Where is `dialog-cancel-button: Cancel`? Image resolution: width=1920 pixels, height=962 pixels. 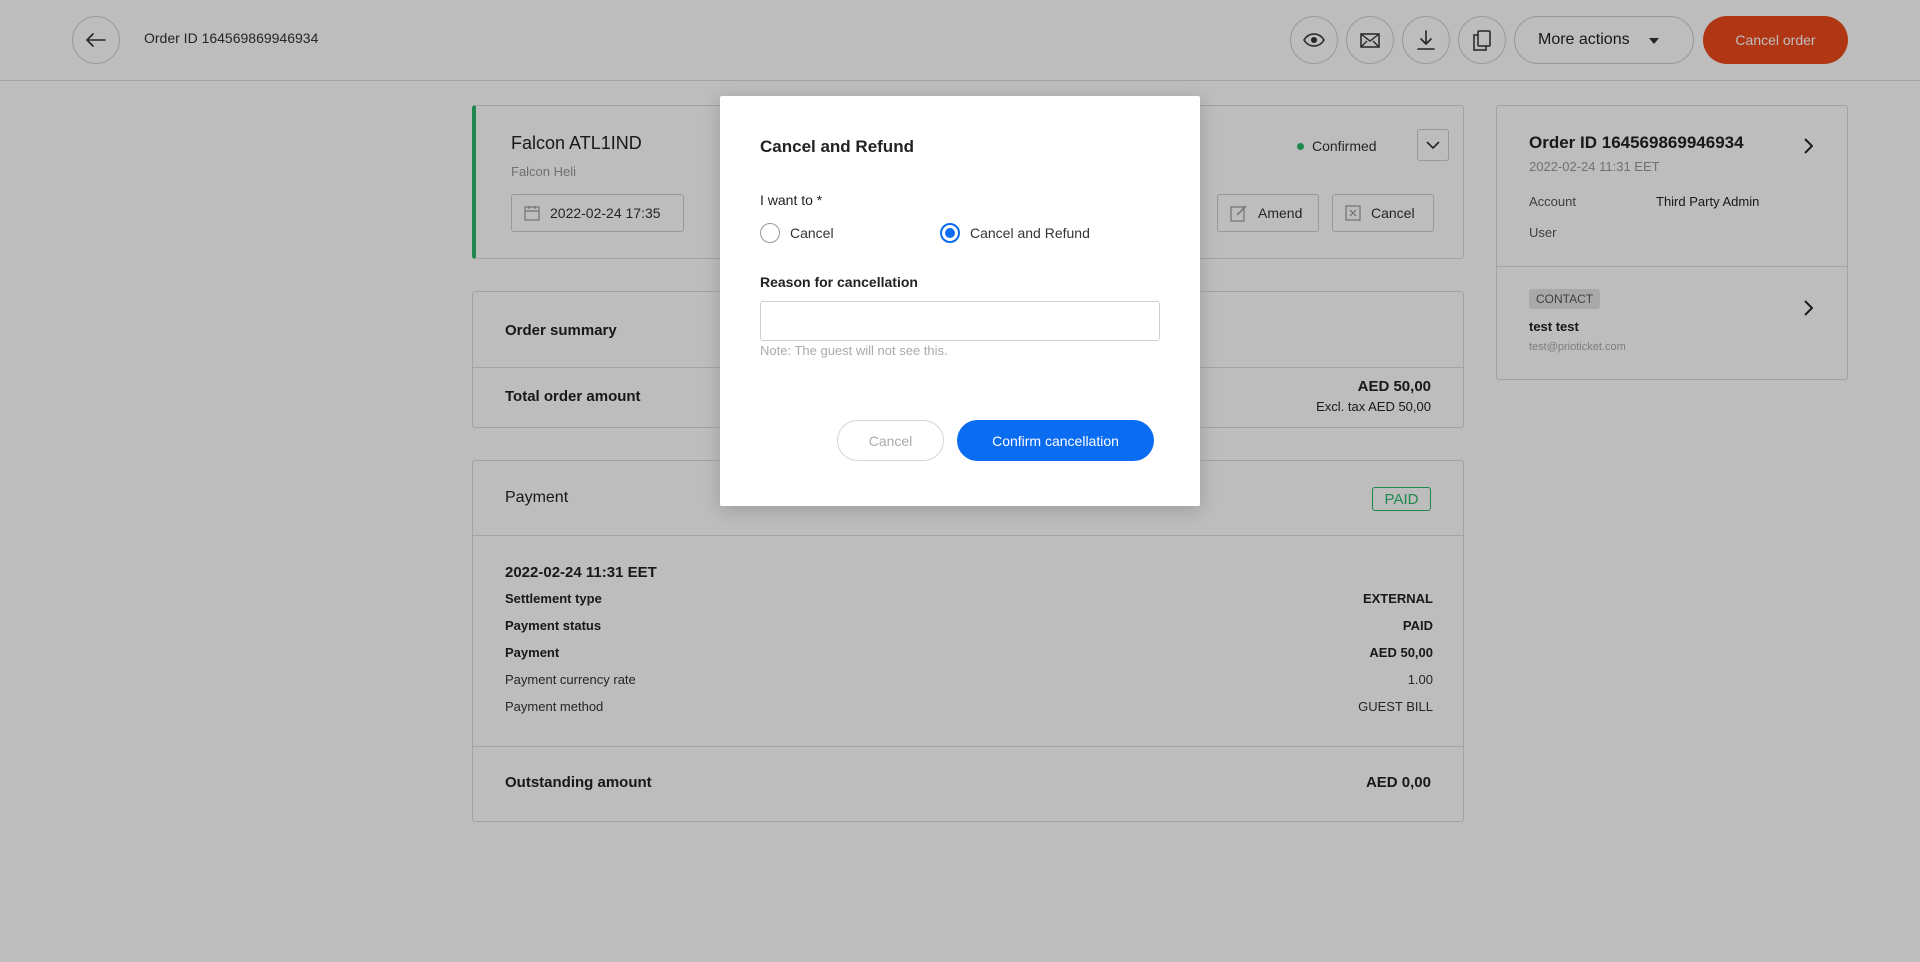 dialog-cancel-button: Cancel is located at coordinates (890, 440).